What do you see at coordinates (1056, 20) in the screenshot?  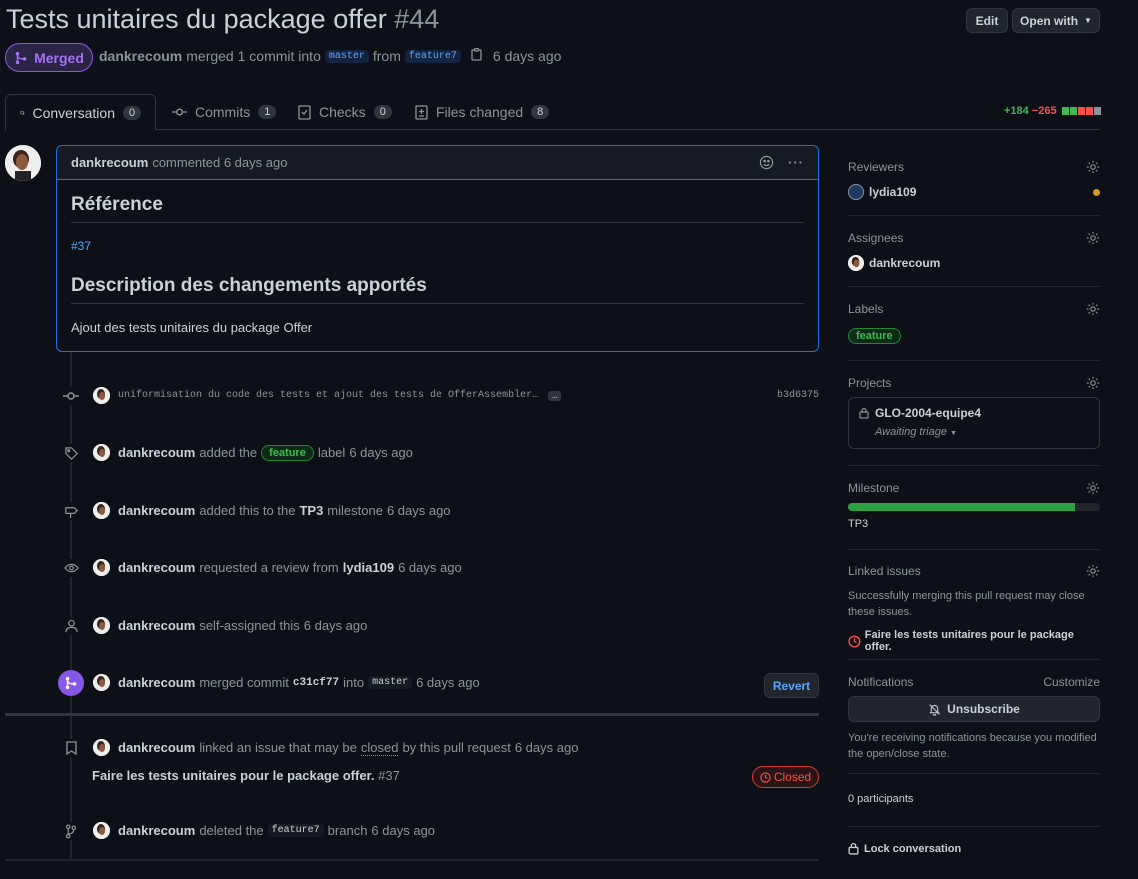 I see `open-with-button: Open with ▼` at bounding box center [1056, 20].